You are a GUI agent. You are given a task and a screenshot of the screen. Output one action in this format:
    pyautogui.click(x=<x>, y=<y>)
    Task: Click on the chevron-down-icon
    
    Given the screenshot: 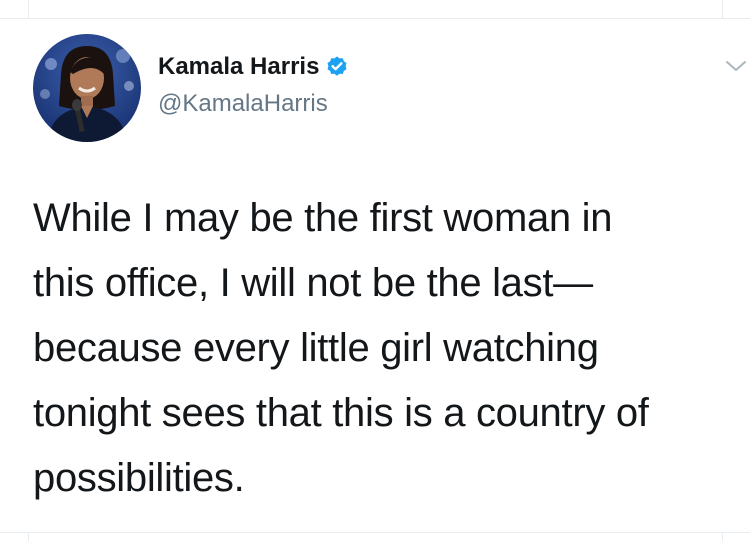 What is the action you would take?
    pyautogui.click(x=736, y=66)
    